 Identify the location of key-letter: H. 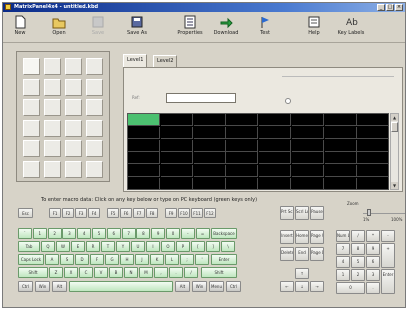
(127, 259).